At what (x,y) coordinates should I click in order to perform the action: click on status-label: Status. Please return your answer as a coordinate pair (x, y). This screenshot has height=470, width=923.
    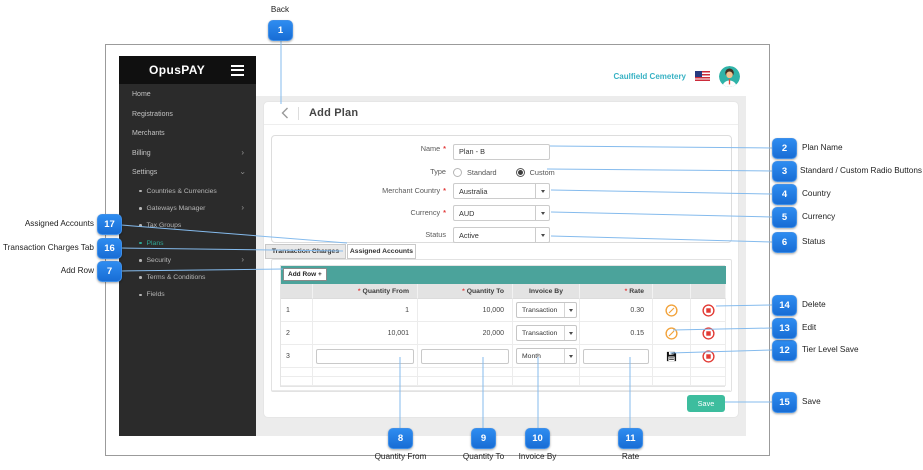
    Looking at the image, I should click on (435, 234).